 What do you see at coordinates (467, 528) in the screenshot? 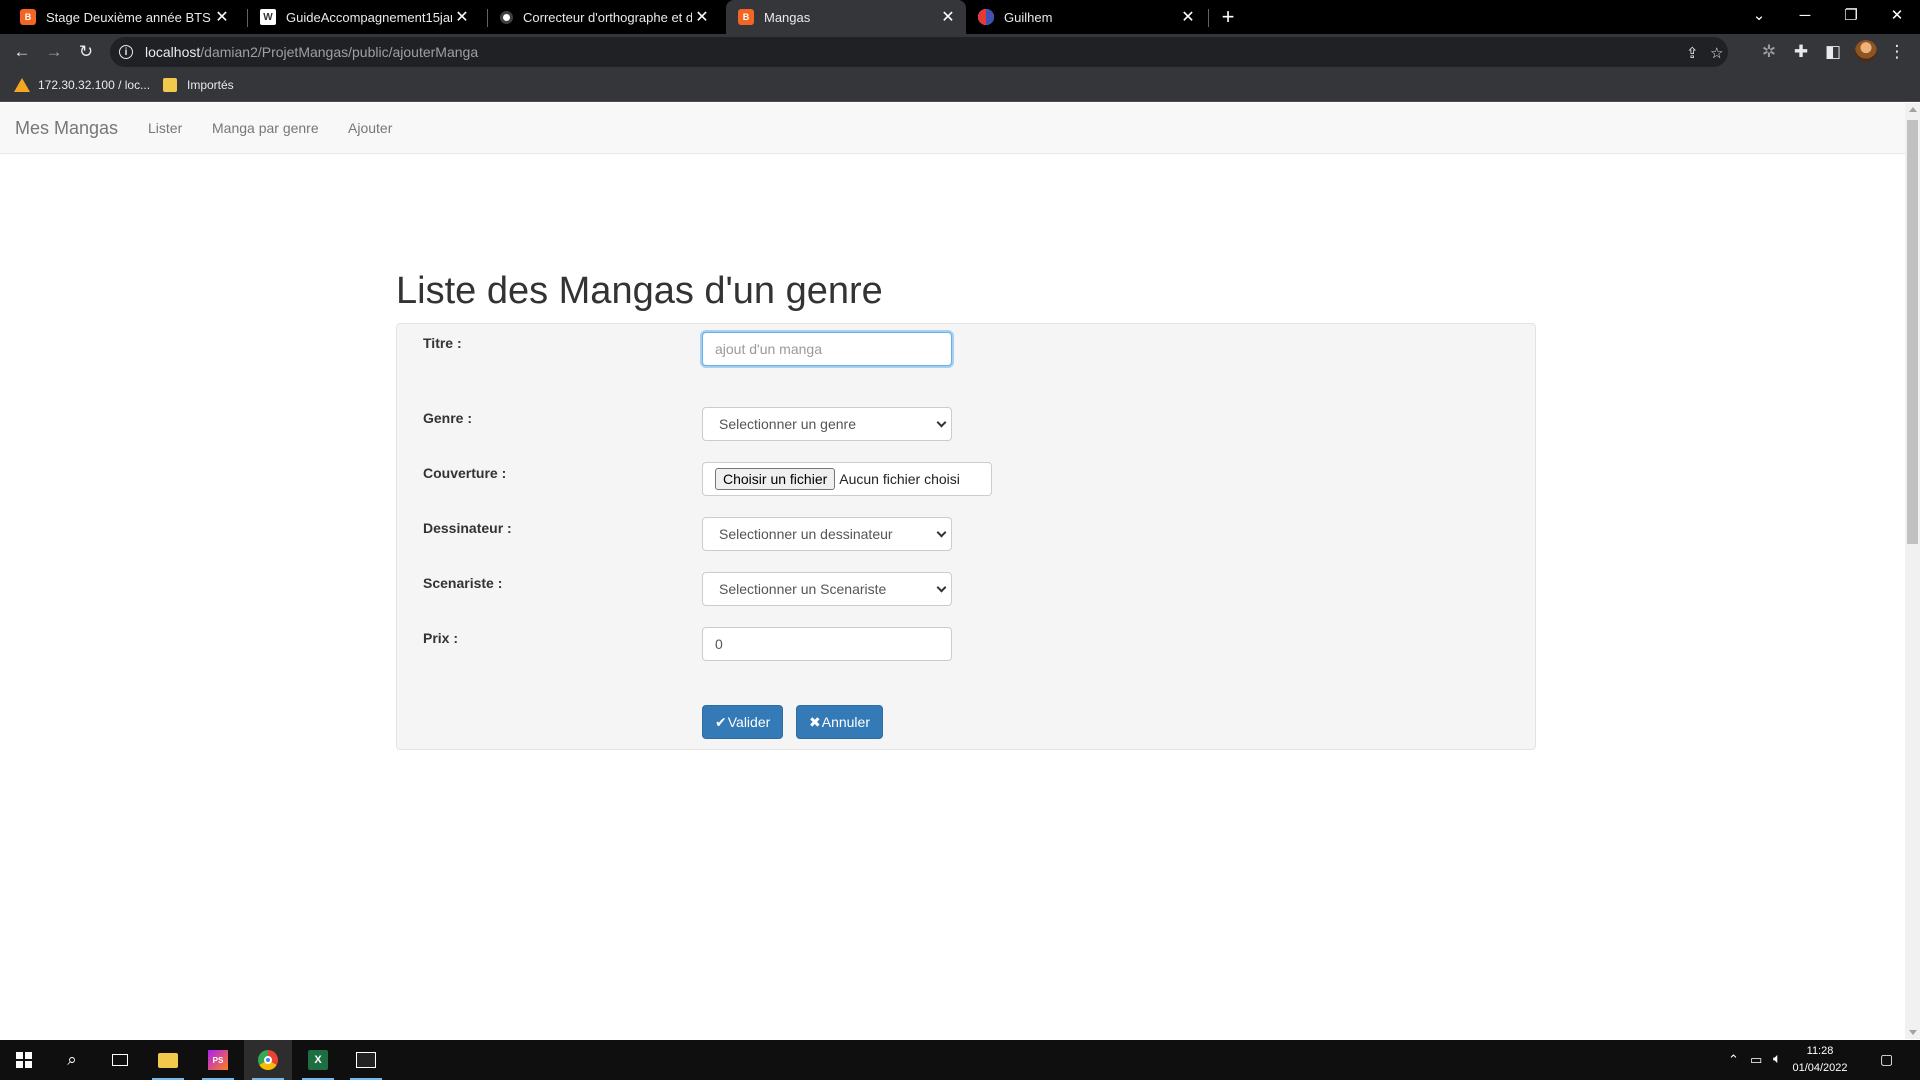
I see `dessinateur-label: Dessinateur :` at bounding box center [467, 528].